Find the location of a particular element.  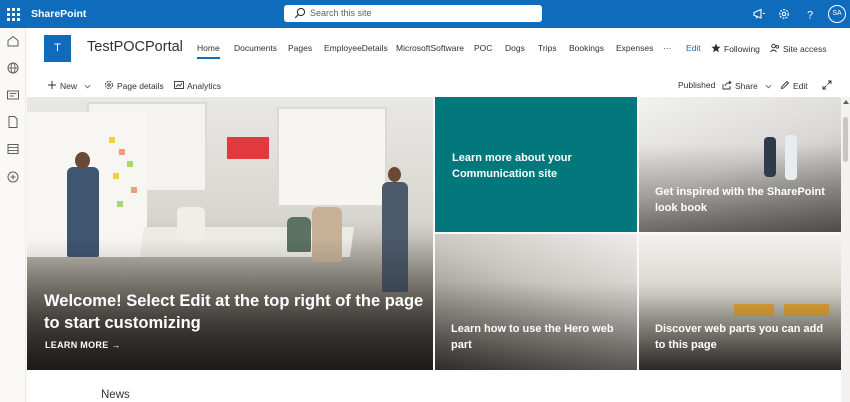

analytics-button: Analytics is located at coordinates (197, 85).